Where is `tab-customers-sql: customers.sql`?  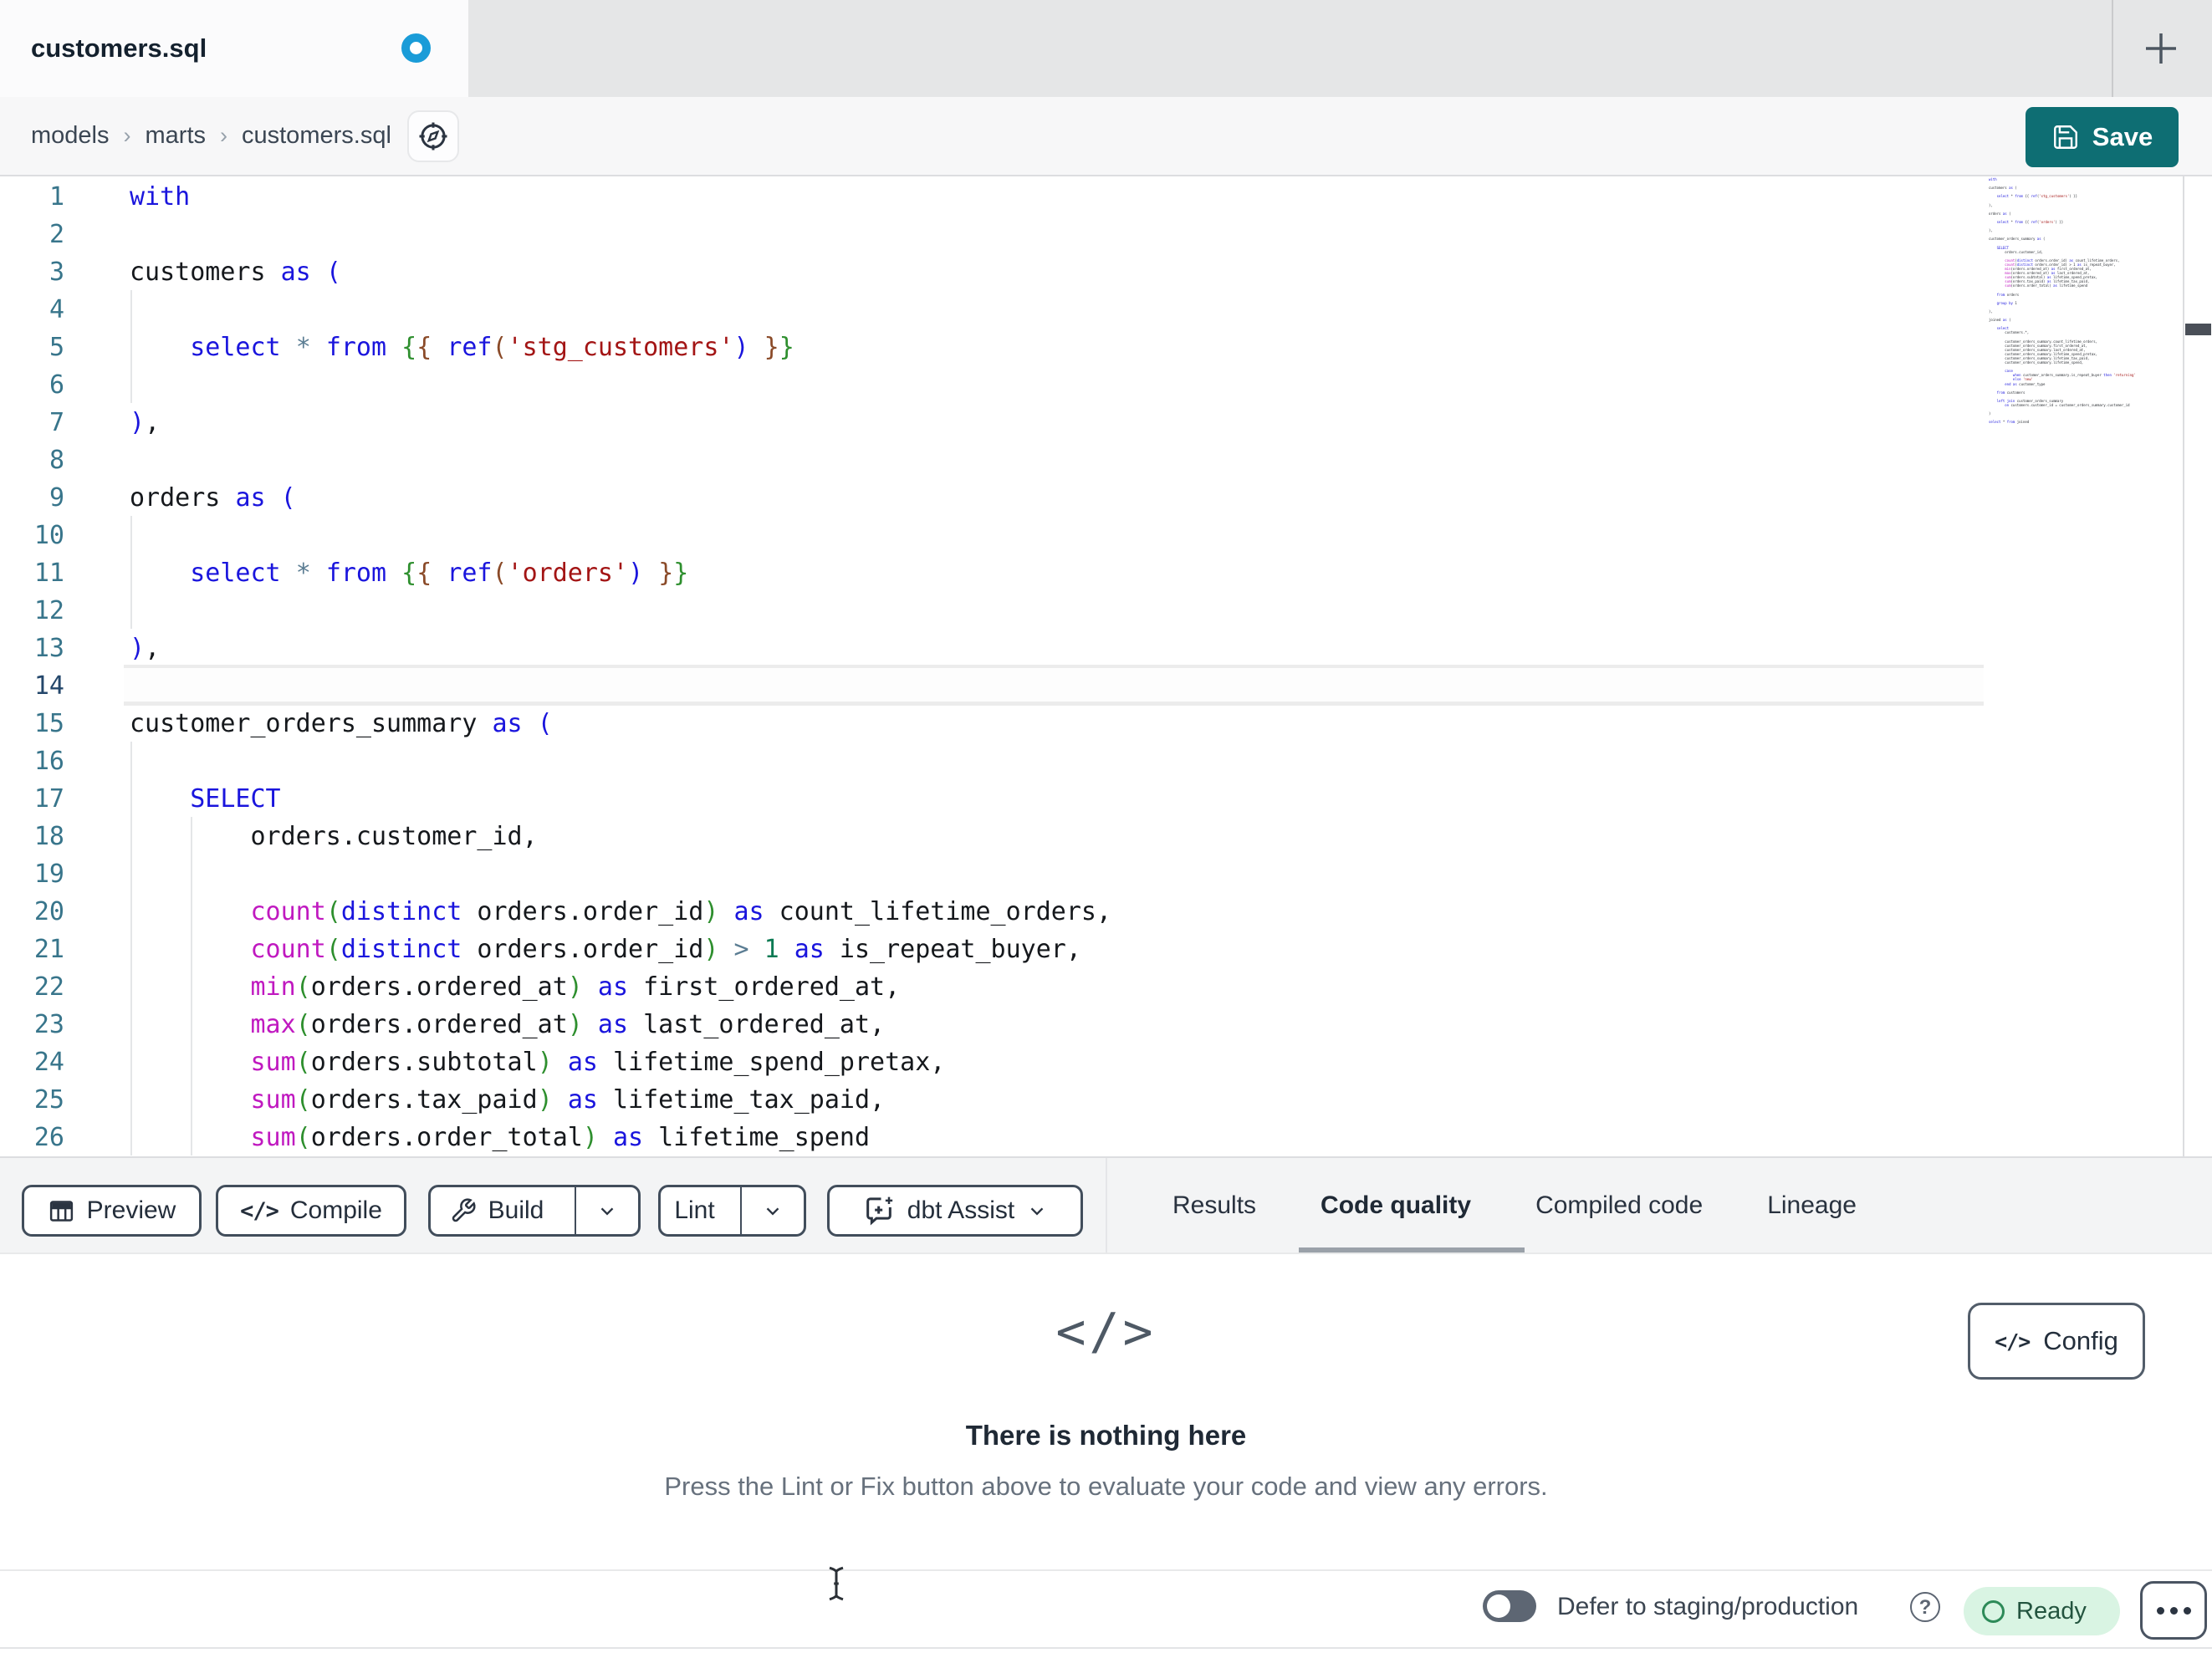
tab-customers-sql: customers.sql is located at coordinates (234, 48).